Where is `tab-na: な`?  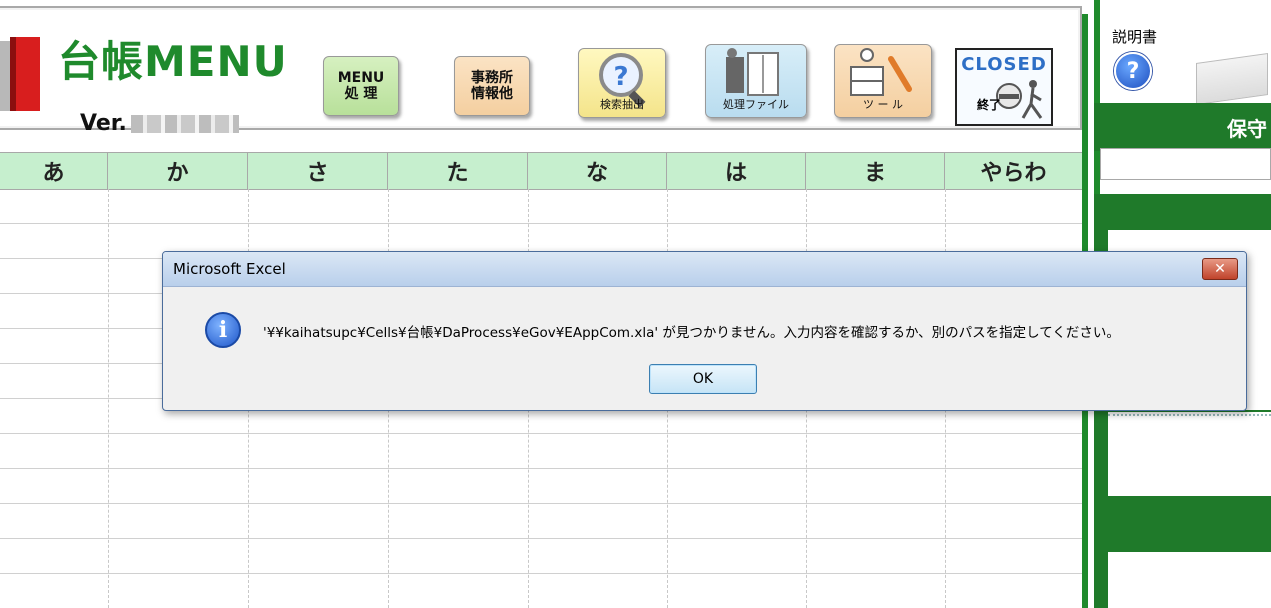
tab-na: な is located at coordinates (597, 171).